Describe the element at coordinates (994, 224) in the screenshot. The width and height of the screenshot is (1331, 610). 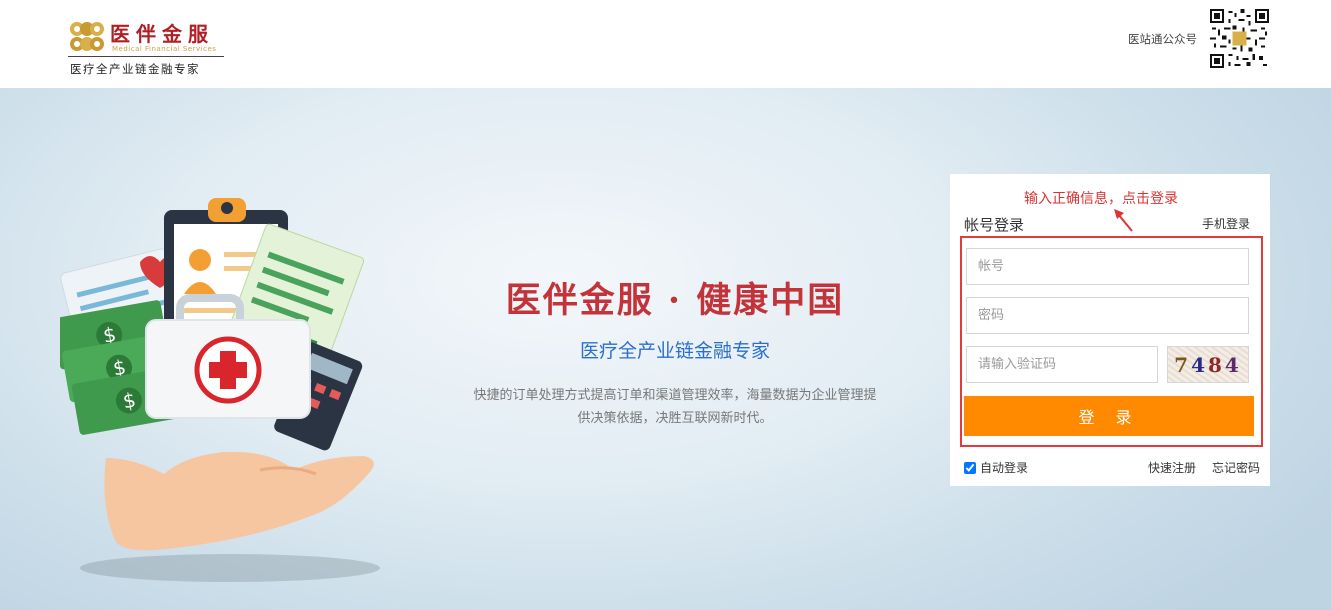
I see `account-login-tab: 帐号登录` at that location.